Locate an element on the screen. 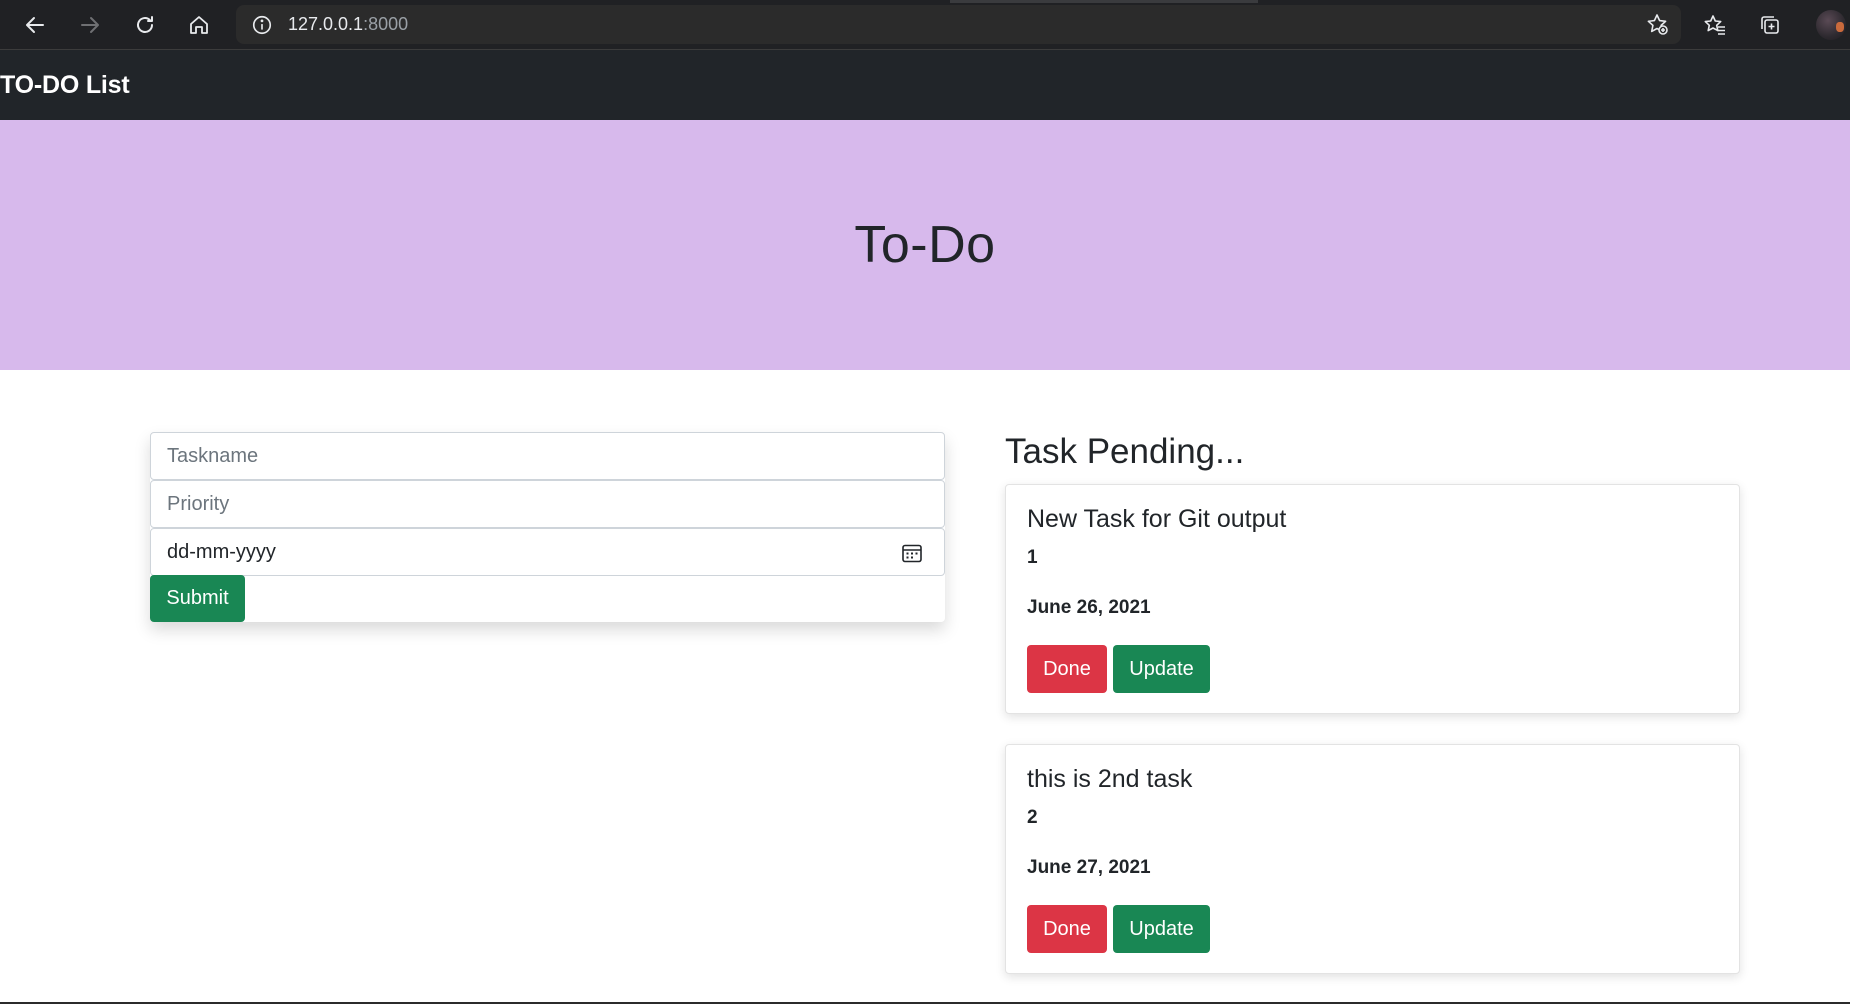 The width and height of the screenshot is (1850, 1004). url-host: 127.0.0.1 is located at coordinates (326, 24).